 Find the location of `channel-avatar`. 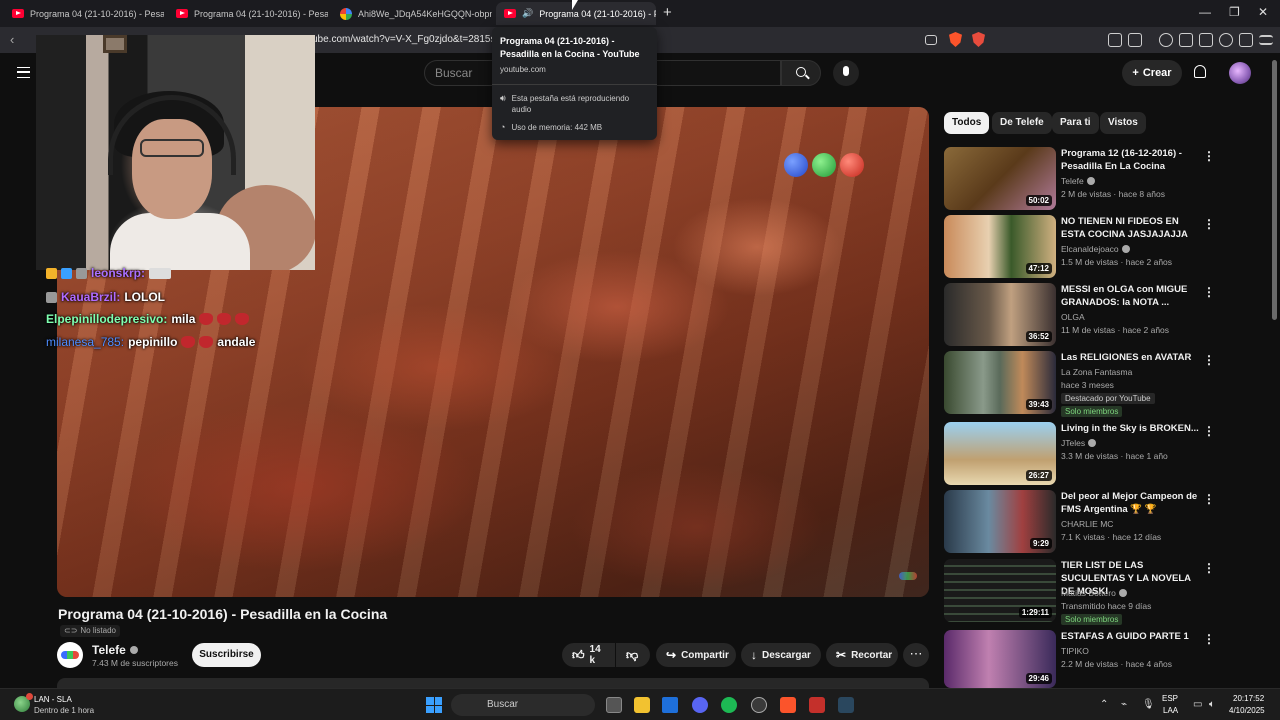

channel-avatar is located at coordinates (70, 655).